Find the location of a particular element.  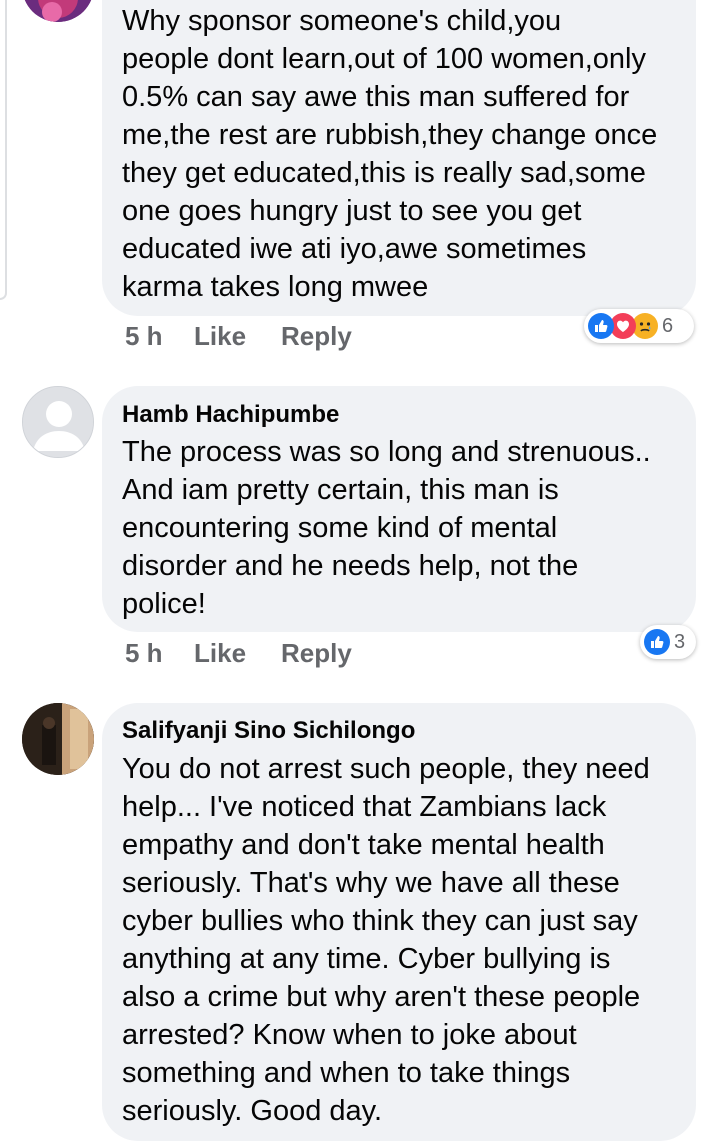

comment-author: Salifyanji Sino Sichilongo is located at coordinates (399, 731).